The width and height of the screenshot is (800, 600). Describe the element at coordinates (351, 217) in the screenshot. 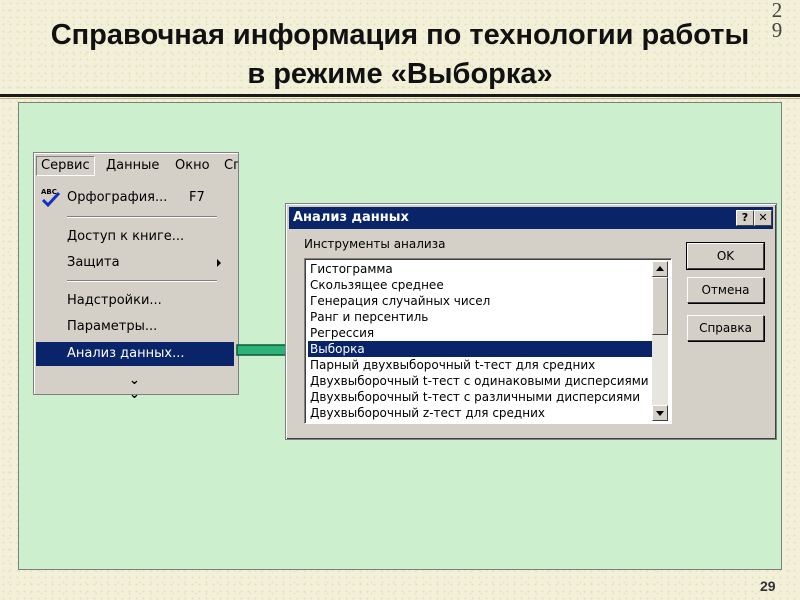

I see `dialog-title: Анализ данных` at that location.